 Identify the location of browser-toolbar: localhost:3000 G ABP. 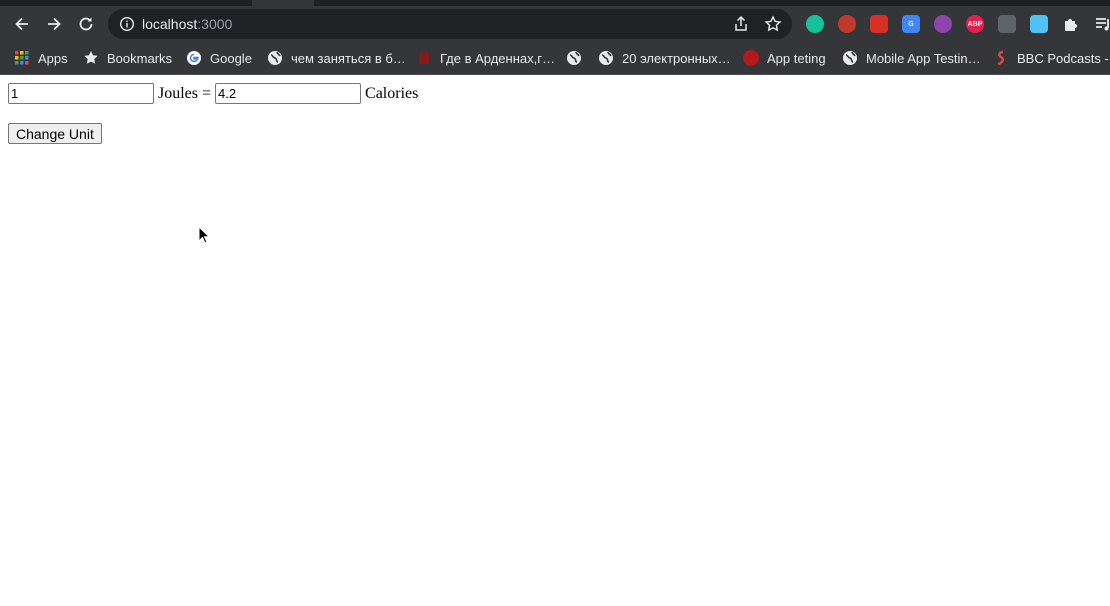
(555, 24).